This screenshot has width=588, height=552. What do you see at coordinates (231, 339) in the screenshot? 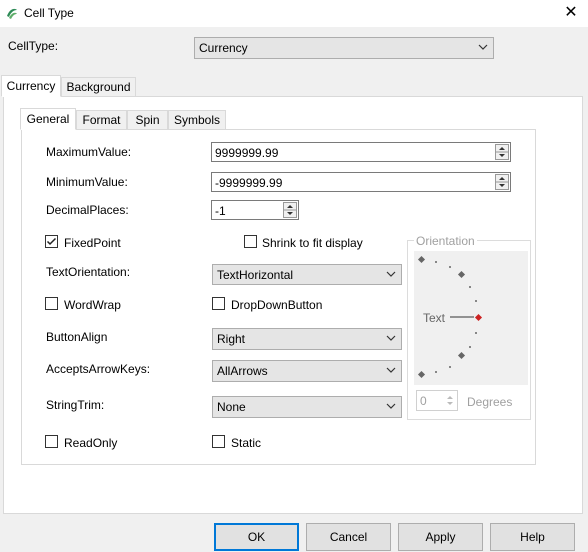
I see `button-align-value: Right` at bounding box center [231, 339].